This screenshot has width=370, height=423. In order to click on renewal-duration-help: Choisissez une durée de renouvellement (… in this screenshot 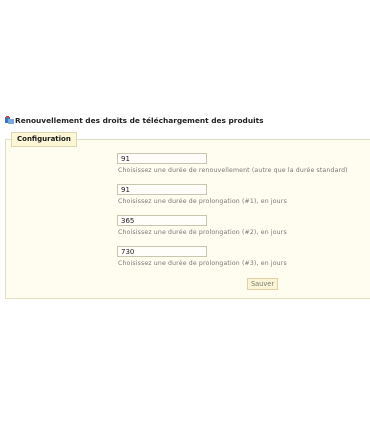, I will do `click(233, 170)`.